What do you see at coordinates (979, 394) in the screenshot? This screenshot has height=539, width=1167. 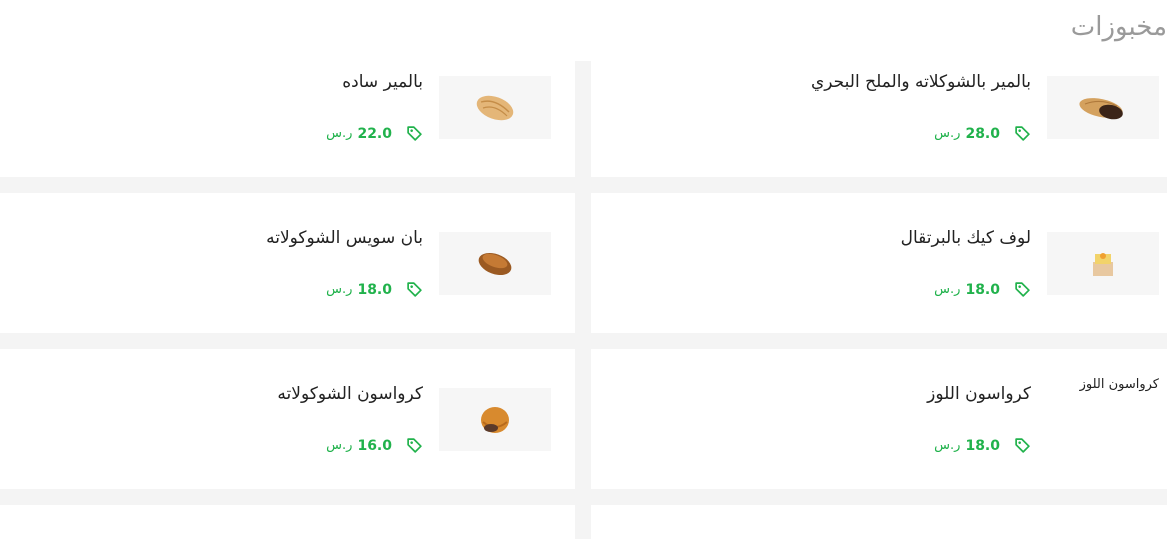 I see `product-name: كرواسون اللوز` at bounding box center [979, 394].